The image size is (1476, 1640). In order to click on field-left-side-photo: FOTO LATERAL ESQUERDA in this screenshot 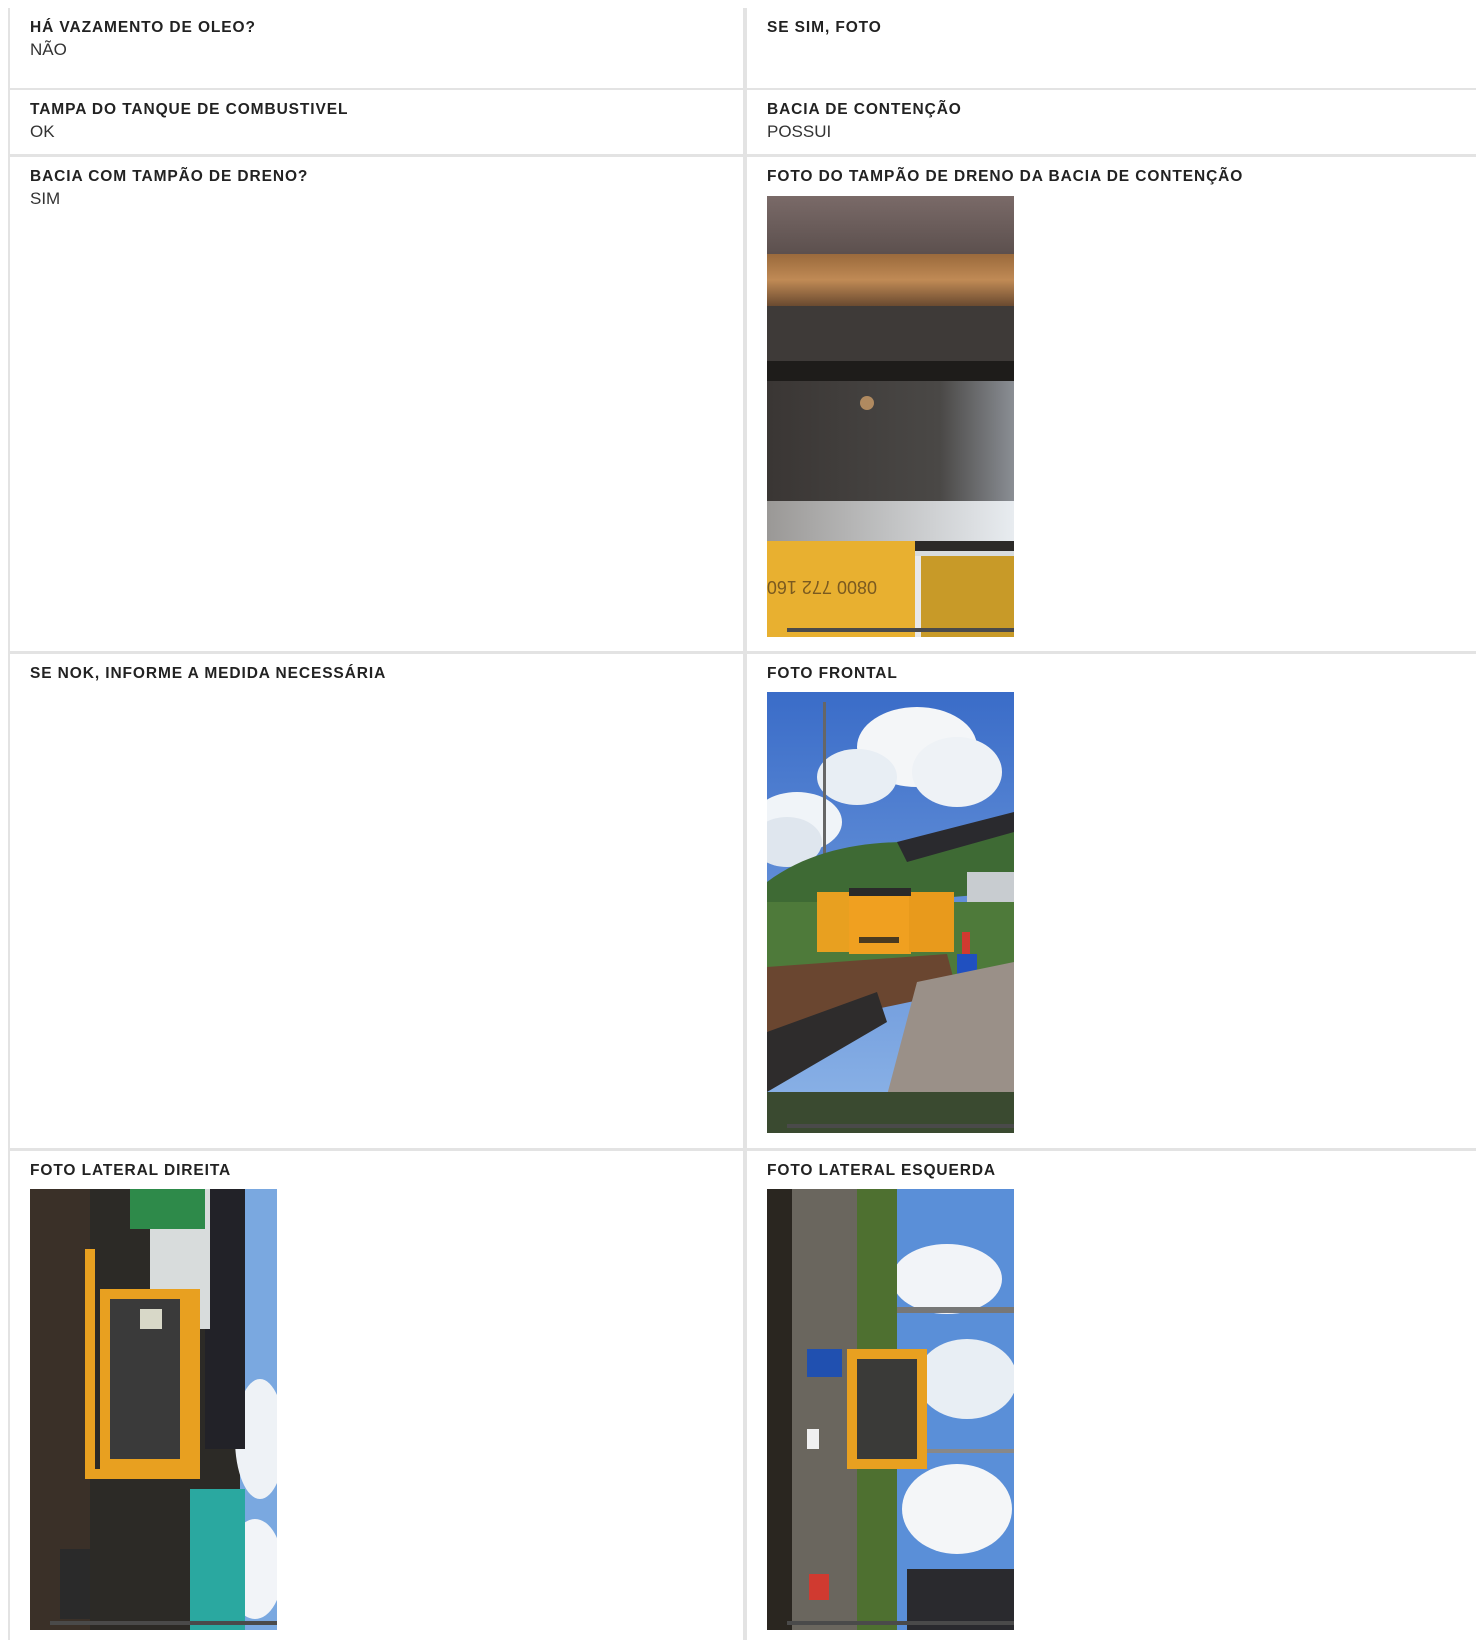, I will do `click(1111, 1395)`.